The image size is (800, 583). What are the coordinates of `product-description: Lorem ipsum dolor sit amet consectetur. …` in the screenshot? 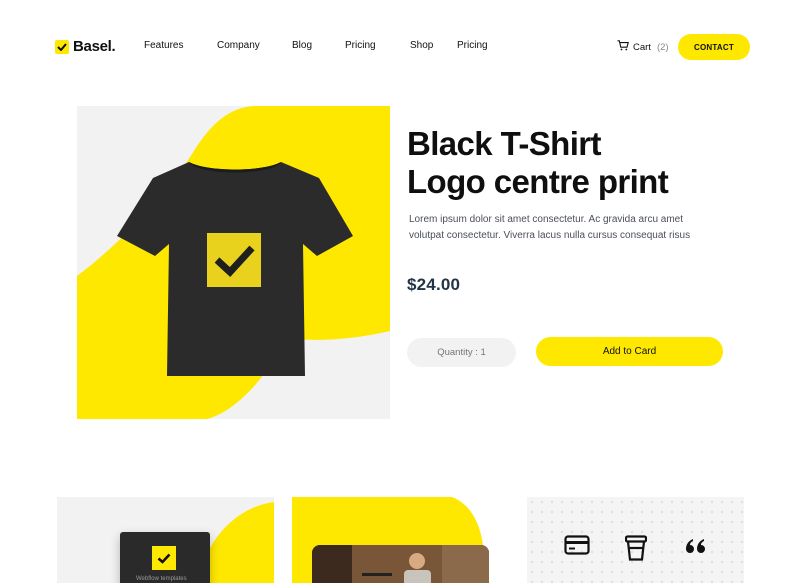 It's located at (550, 227).